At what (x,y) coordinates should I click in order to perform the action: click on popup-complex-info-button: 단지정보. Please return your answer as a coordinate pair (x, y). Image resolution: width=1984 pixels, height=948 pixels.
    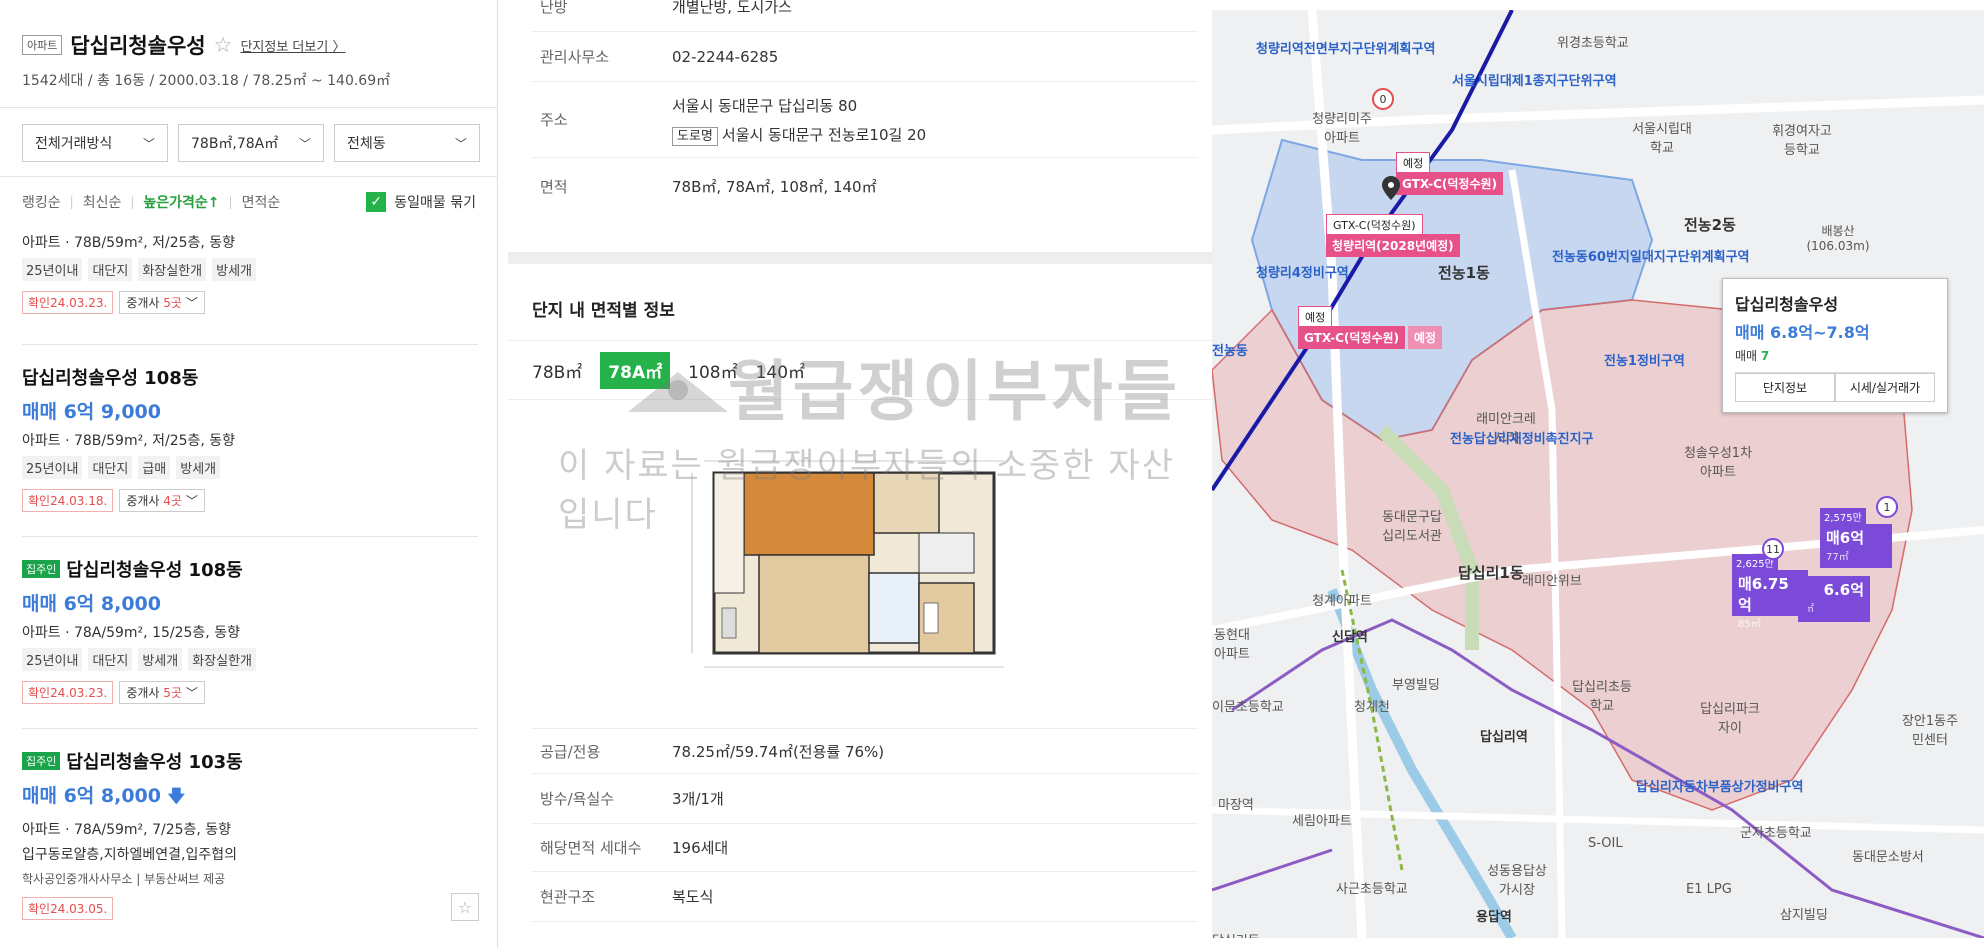
    Looking at the image, I should click on (1785, 387).